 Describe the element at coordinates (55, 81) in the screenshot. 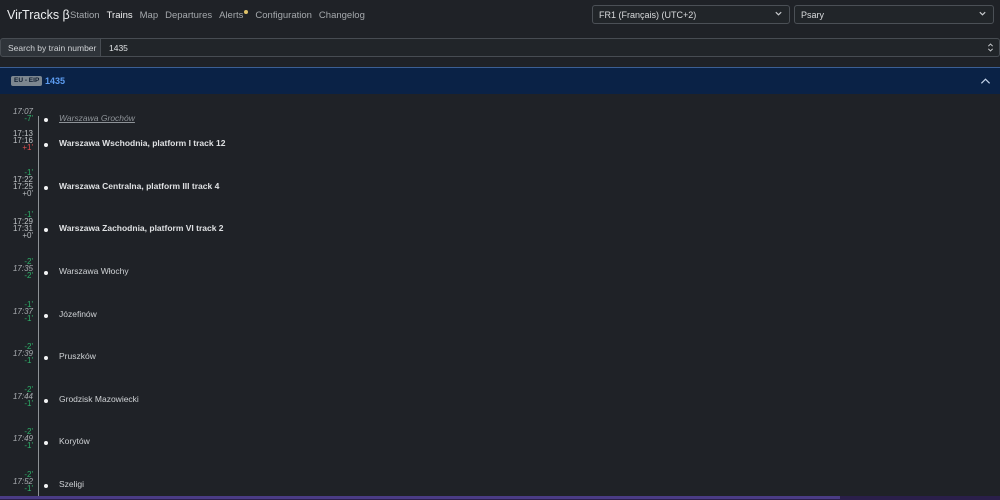

I see `train-number-title: 1435` at that location.